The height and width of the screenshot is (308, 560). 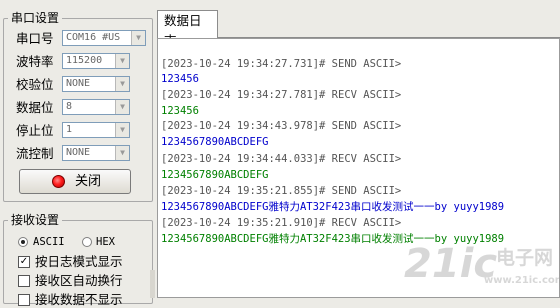 What do you see at coordinates (96, 84) in the screenshot?
I see `parity-select: NONE ▼` at bounding box center [96, 84].